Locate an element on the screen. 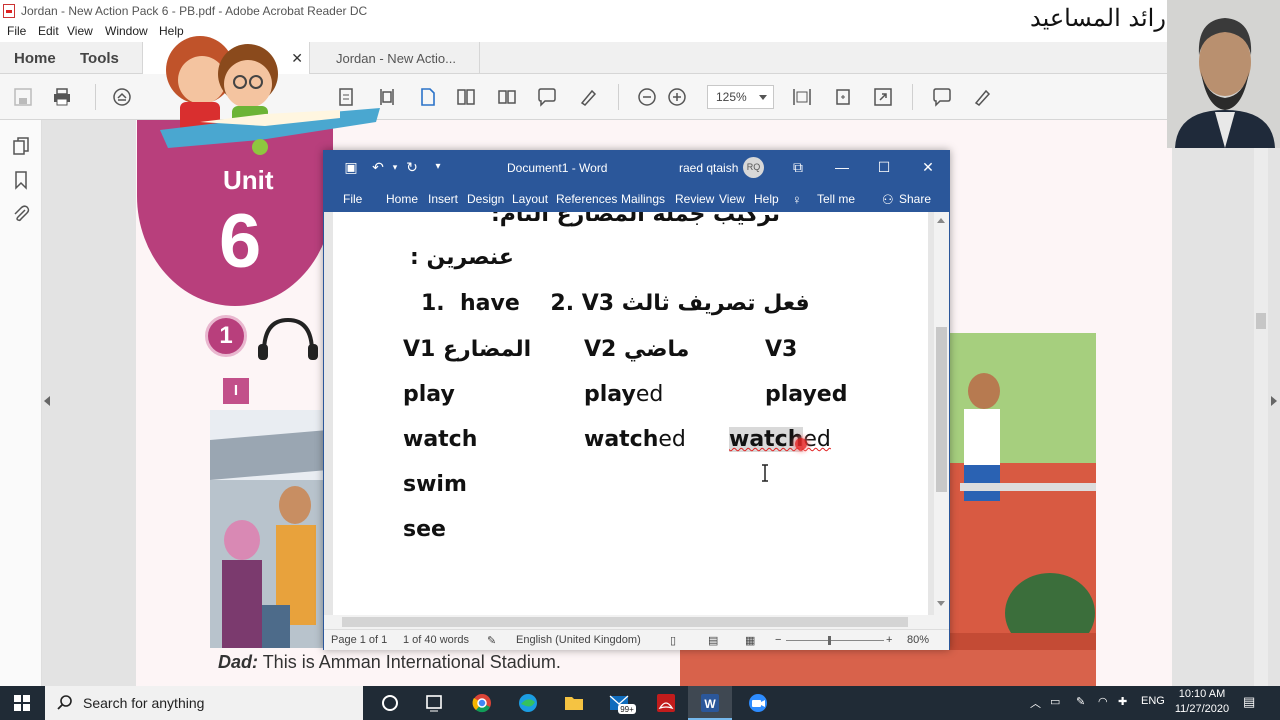 The image size is (1280, 720). menu-file: File is located at coordinates (16, 31).